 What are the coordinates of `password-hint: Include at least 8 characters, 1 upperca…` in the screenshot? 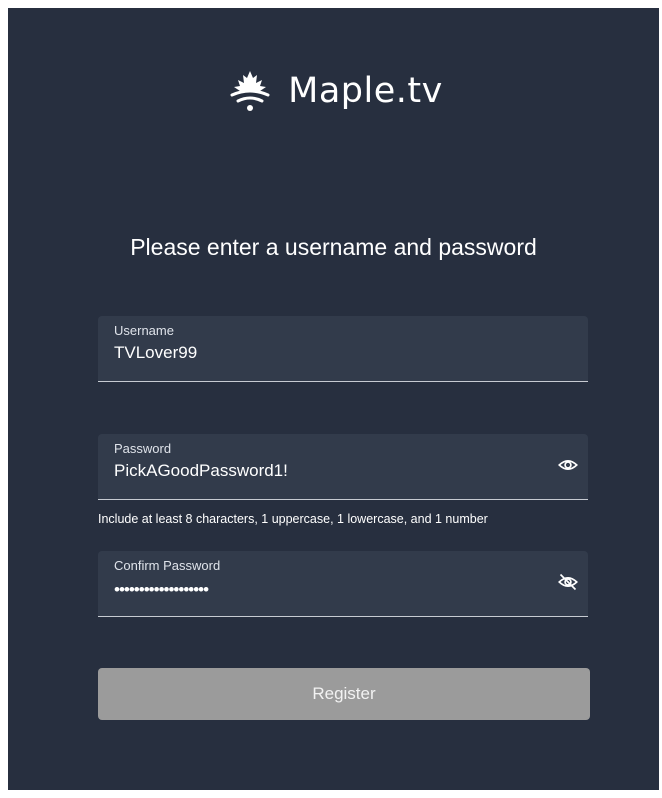 It's located at (293, 519).